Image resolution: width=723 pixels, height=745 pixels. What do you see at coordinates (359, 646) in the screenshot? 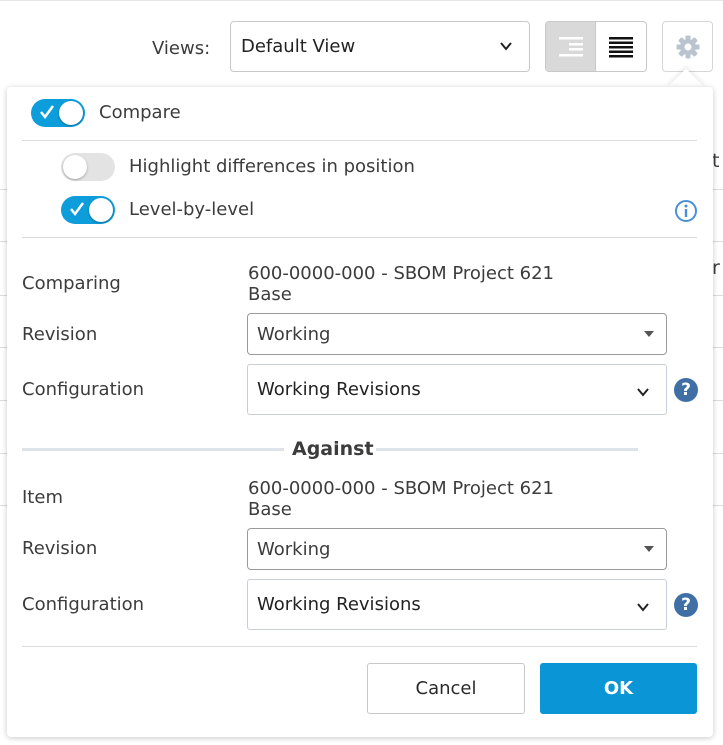
I see `footer-divider` at bounding box center [359, 646].